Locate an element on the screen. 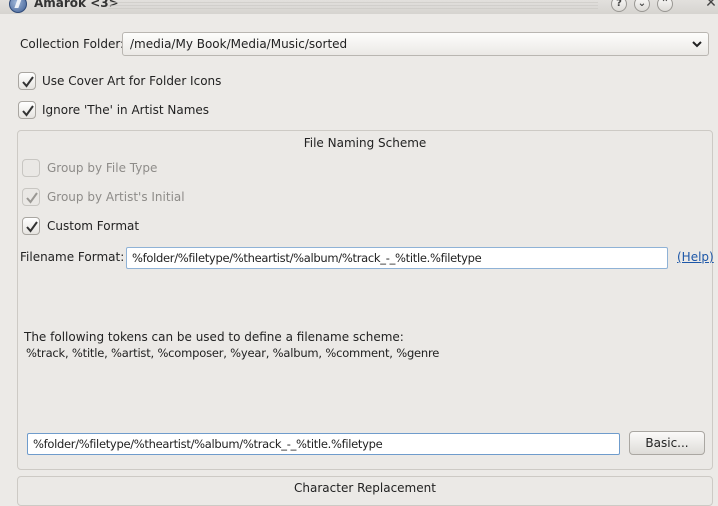 Image resolution: width=718 pixels, height=506 pixels. group-by-initial-label: Group by Artist's Initial is located at coordinates (116, 197).